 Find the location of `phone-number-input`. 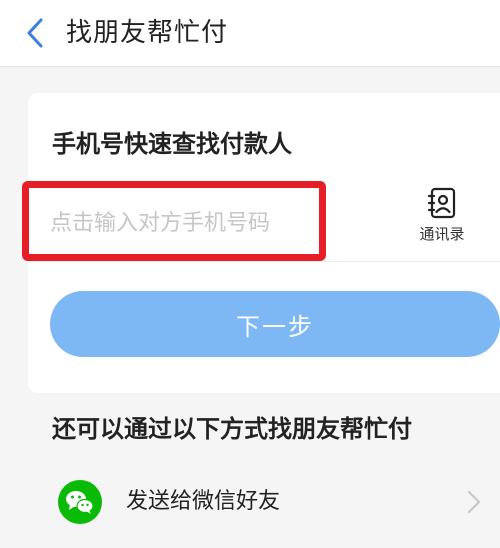

phone-number-input is located at coordinates (178, 223).